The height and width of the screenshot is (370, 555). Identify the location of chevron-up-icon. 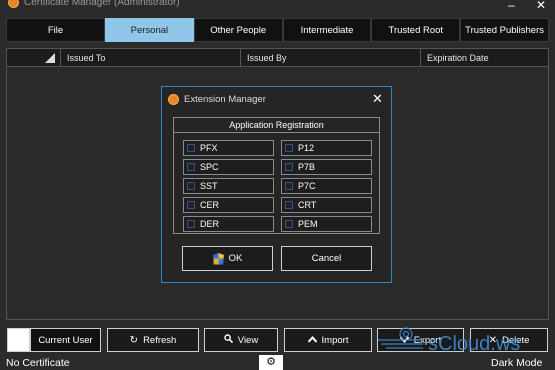
(312, 340).